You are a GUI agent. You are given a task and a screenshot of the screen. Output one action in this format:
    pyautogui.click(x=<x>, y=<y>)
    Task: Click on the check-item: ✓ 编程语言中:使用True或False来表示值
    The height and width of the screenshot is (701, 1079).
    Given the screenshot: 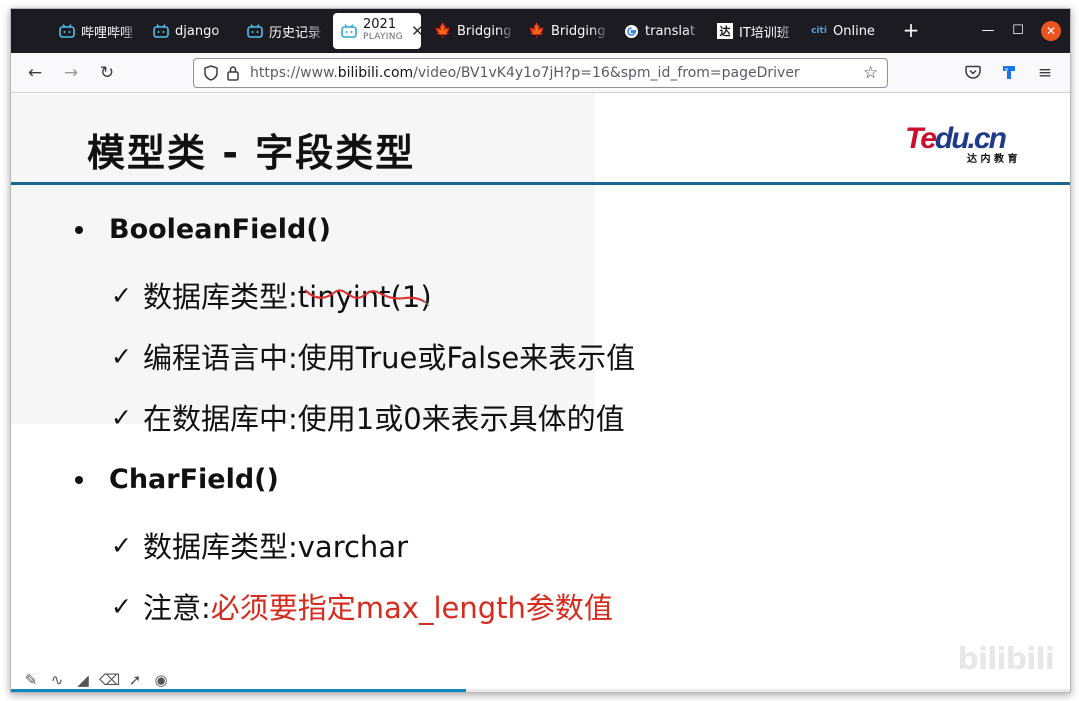 What is the action you would take?
    pyautogui.click(x=373, y=356)
    